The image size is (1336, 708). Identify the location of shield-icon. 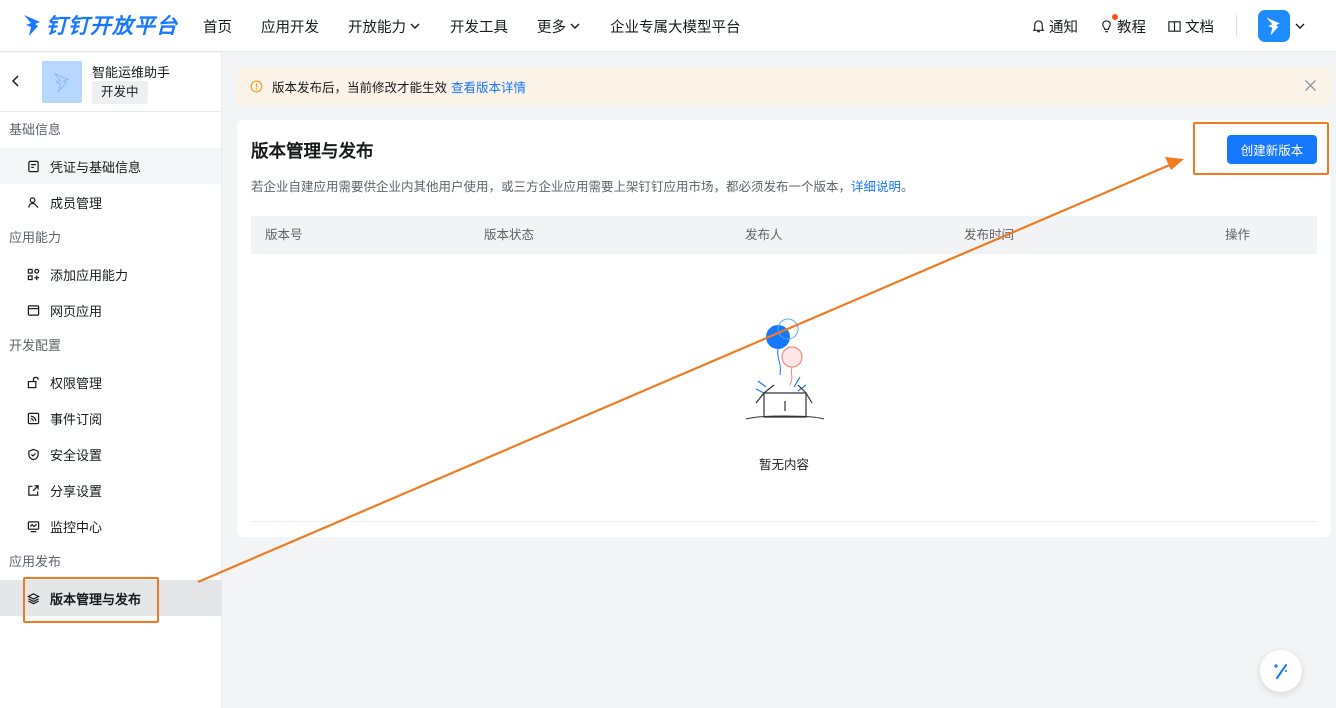
(33, 454).